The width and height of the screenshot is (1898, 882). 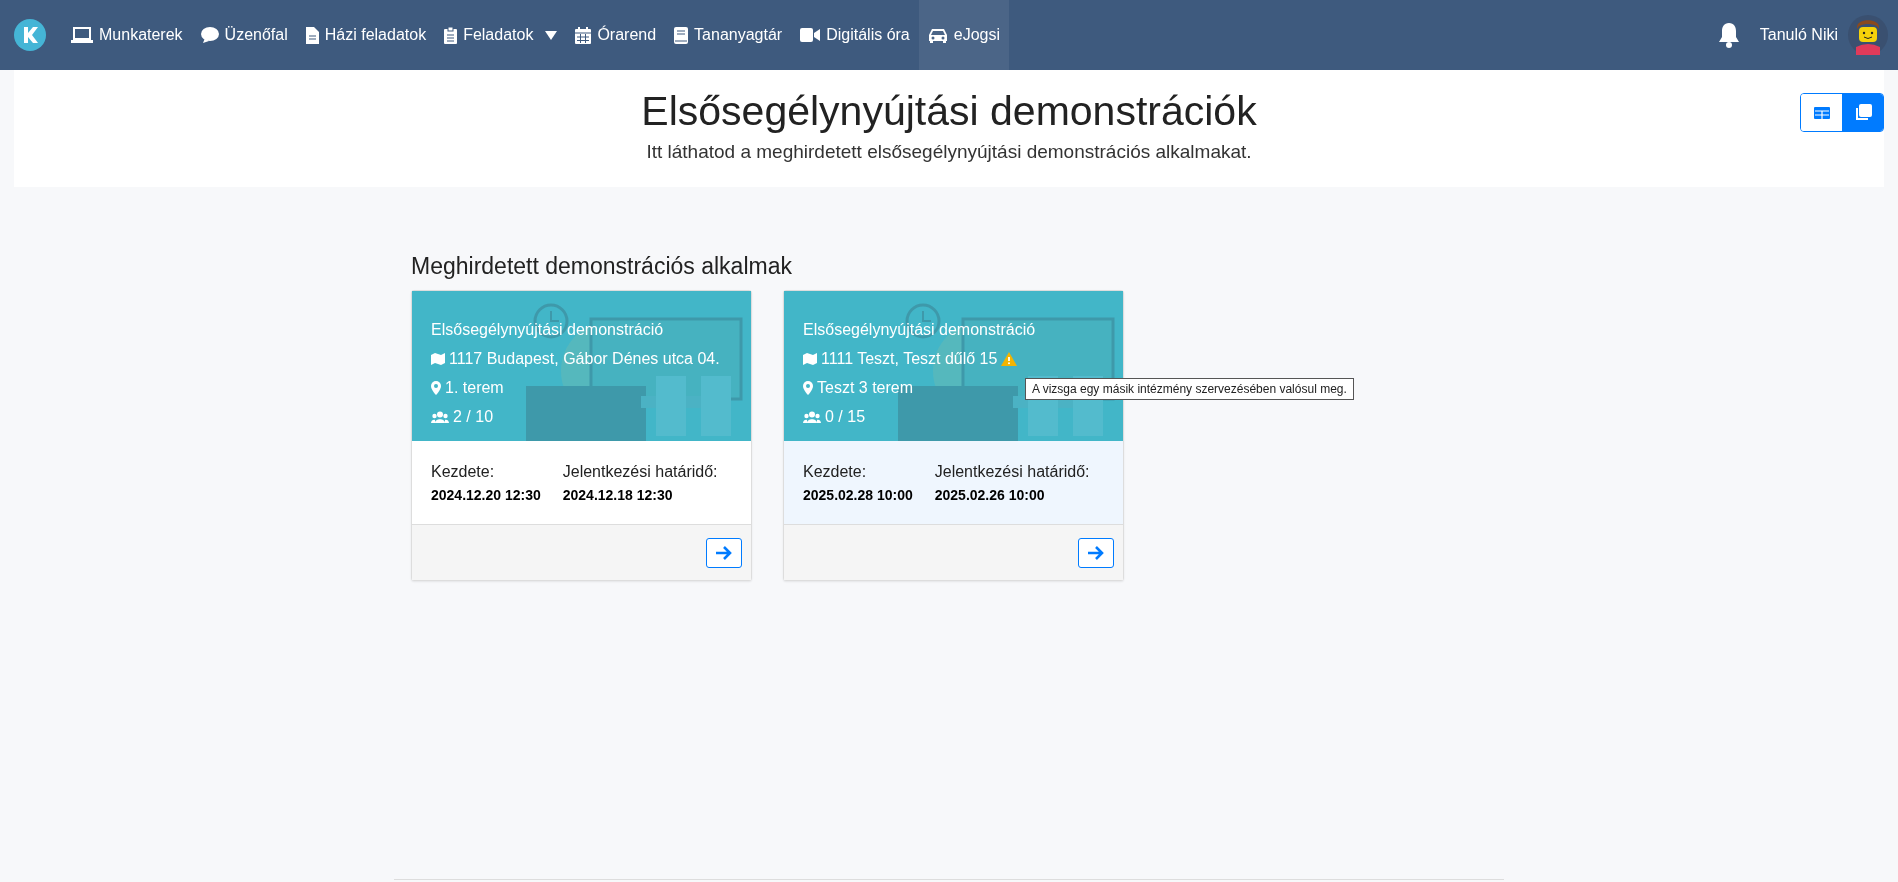 I want to click on card-address: 1117 Budapest, Gábor Dénes utca 04., so click(x=584, y=358).